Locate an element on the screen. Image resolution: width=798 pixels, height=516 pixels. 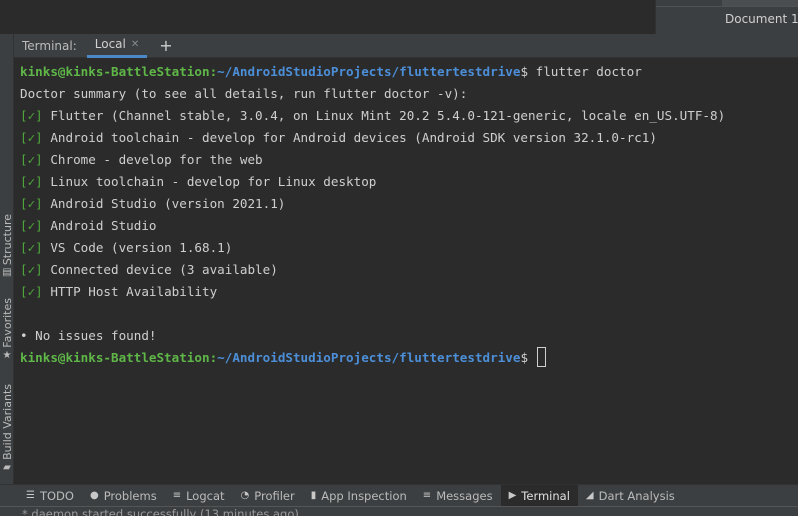
left-tool-stripe: Structure ▤ Favorites ★ Build Variants ▰ is located at coordinates (7, 259).